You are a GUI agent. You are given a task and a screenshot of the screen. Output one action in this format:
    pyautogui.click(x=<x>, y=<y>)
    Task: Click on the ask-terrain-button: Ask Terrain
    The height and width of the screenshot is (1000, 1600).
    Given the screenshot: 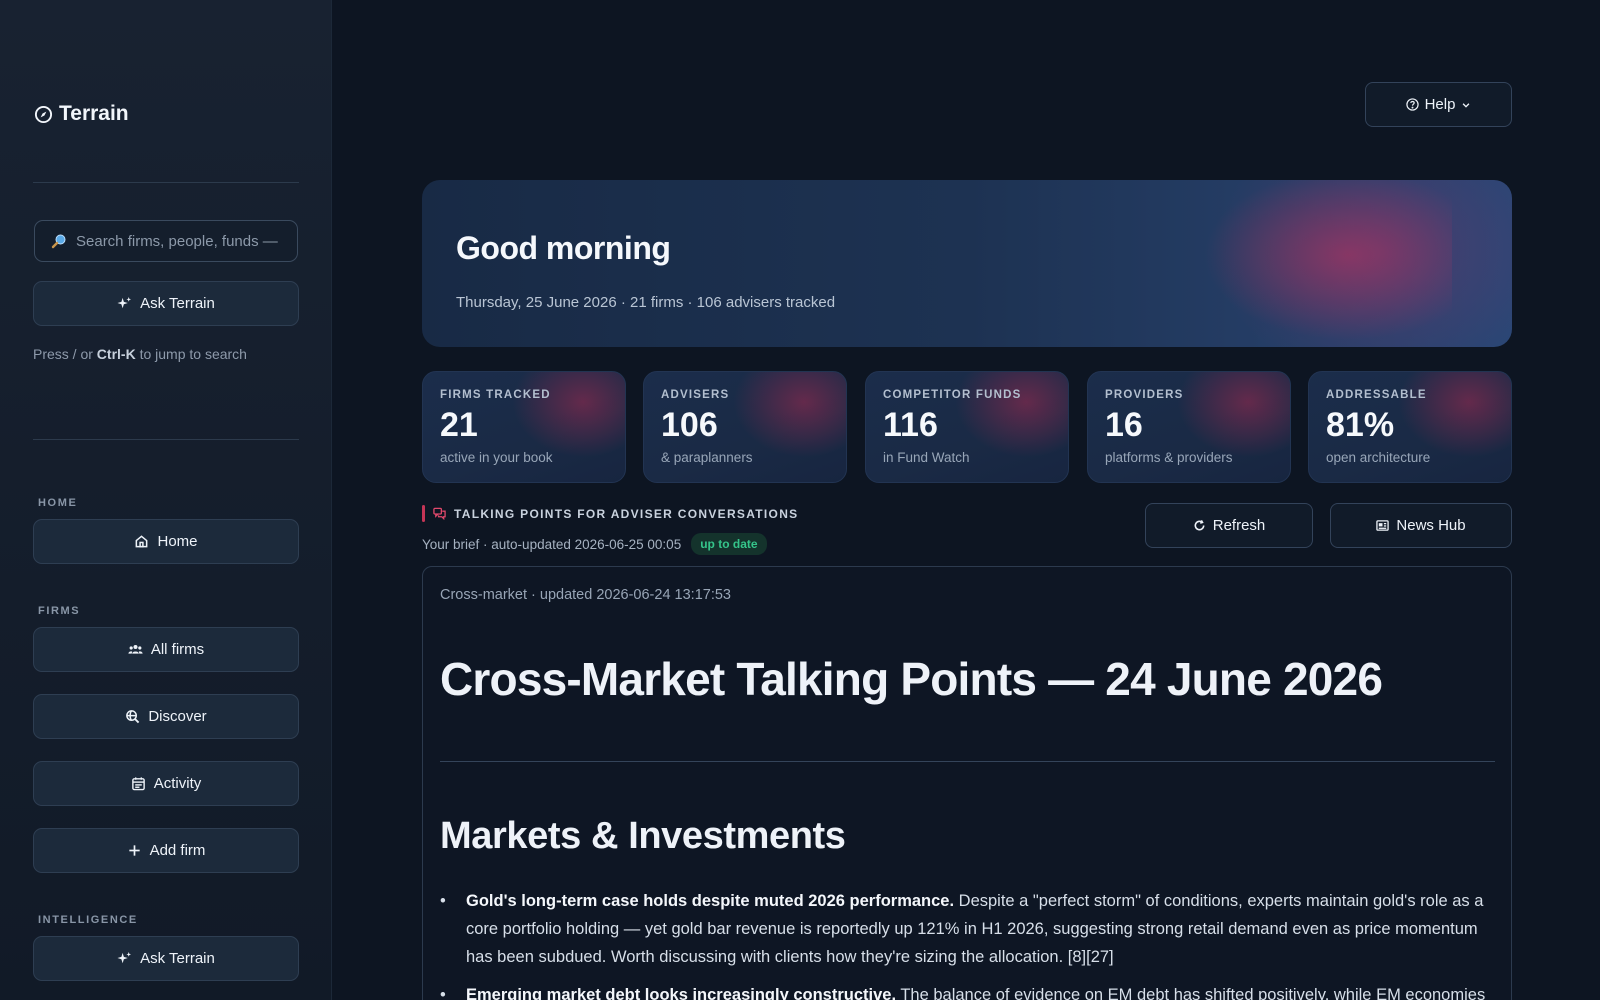 What is the action you would take?
    pyautogui.click(x=166, y=303)
    